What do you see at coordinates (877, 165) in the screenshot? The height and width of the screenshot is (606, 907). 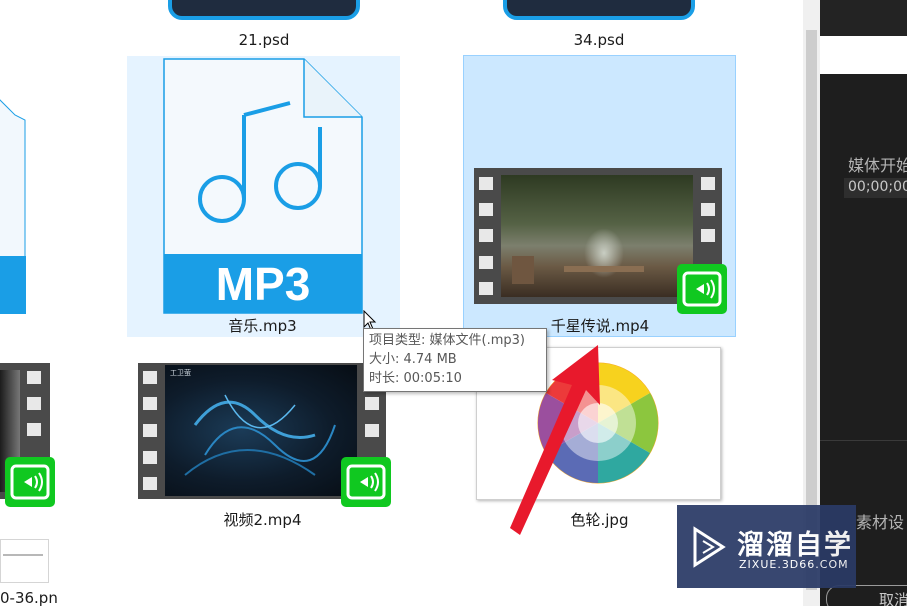 I see `media-start-label: 媒体开始` at bounding box center [877, 165].